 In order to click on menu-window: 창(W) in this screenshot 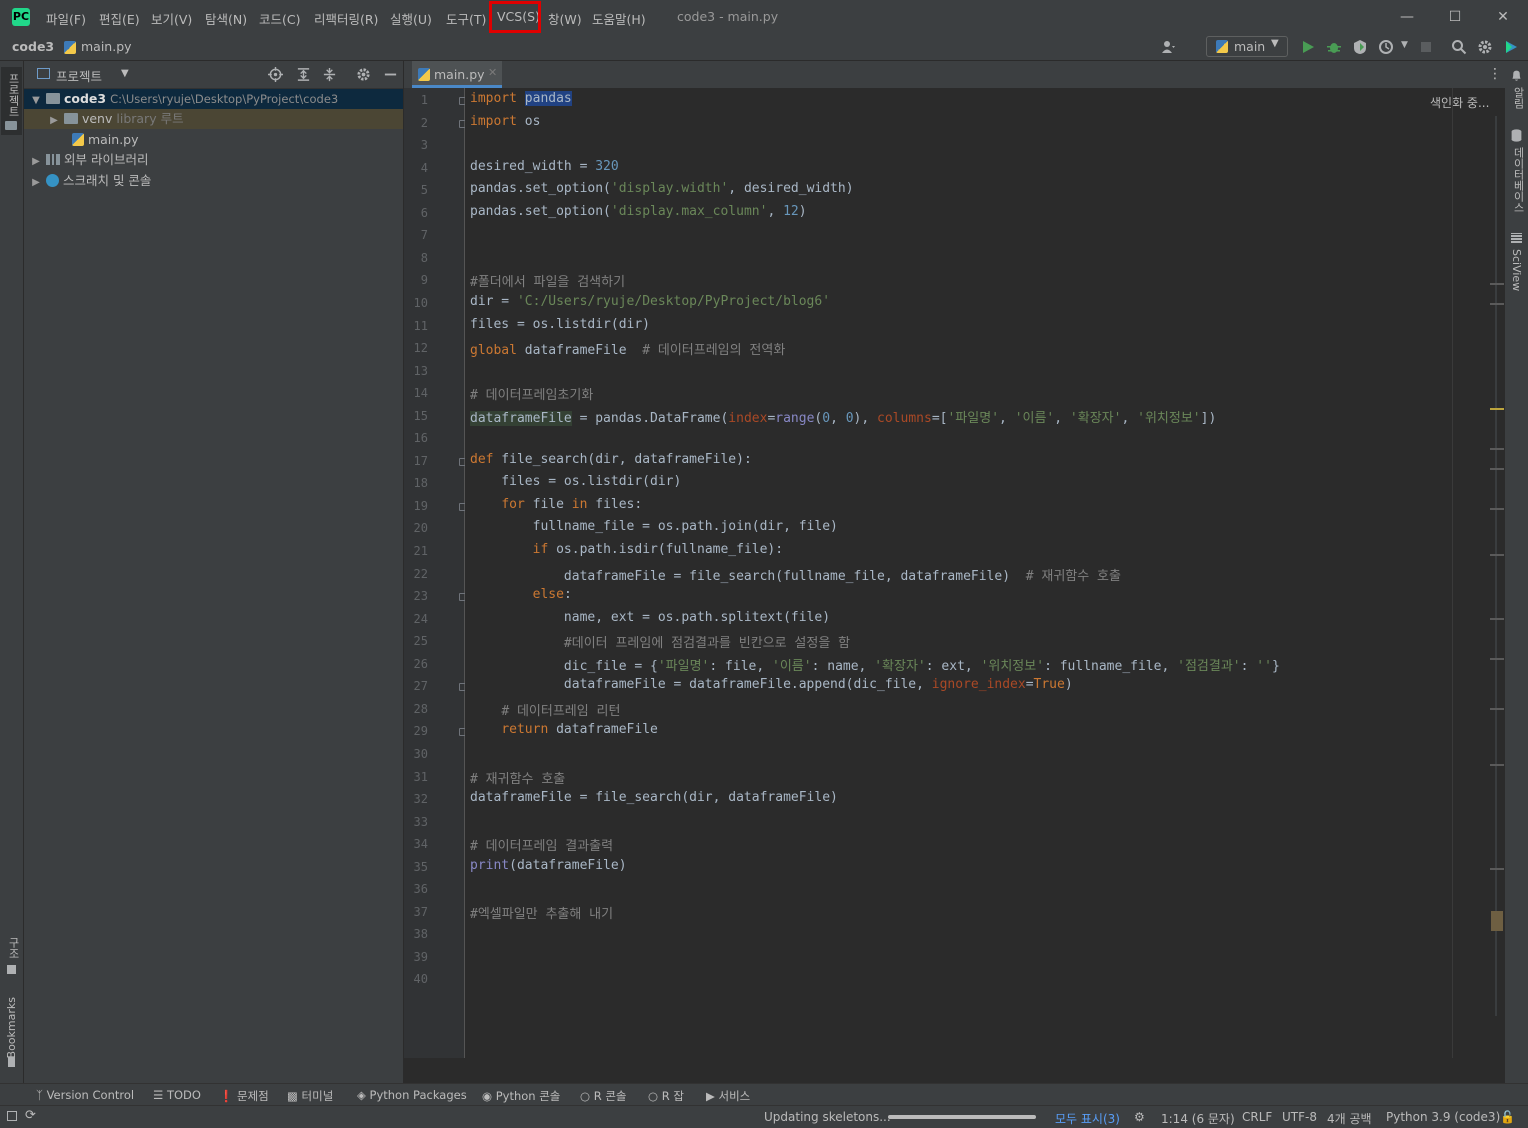, I will do `click(565, 18)`.